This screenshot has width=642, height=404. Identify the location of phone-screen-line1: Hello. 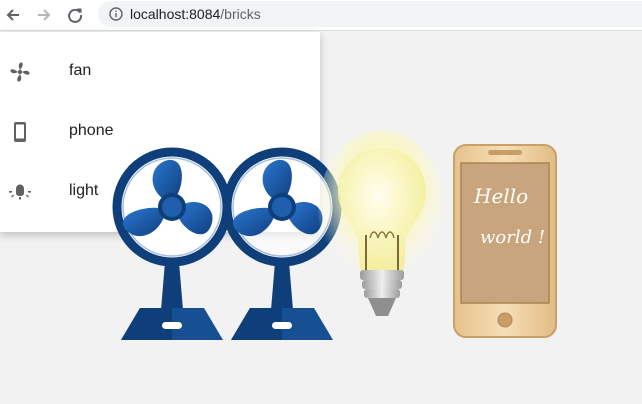
(500, 196).